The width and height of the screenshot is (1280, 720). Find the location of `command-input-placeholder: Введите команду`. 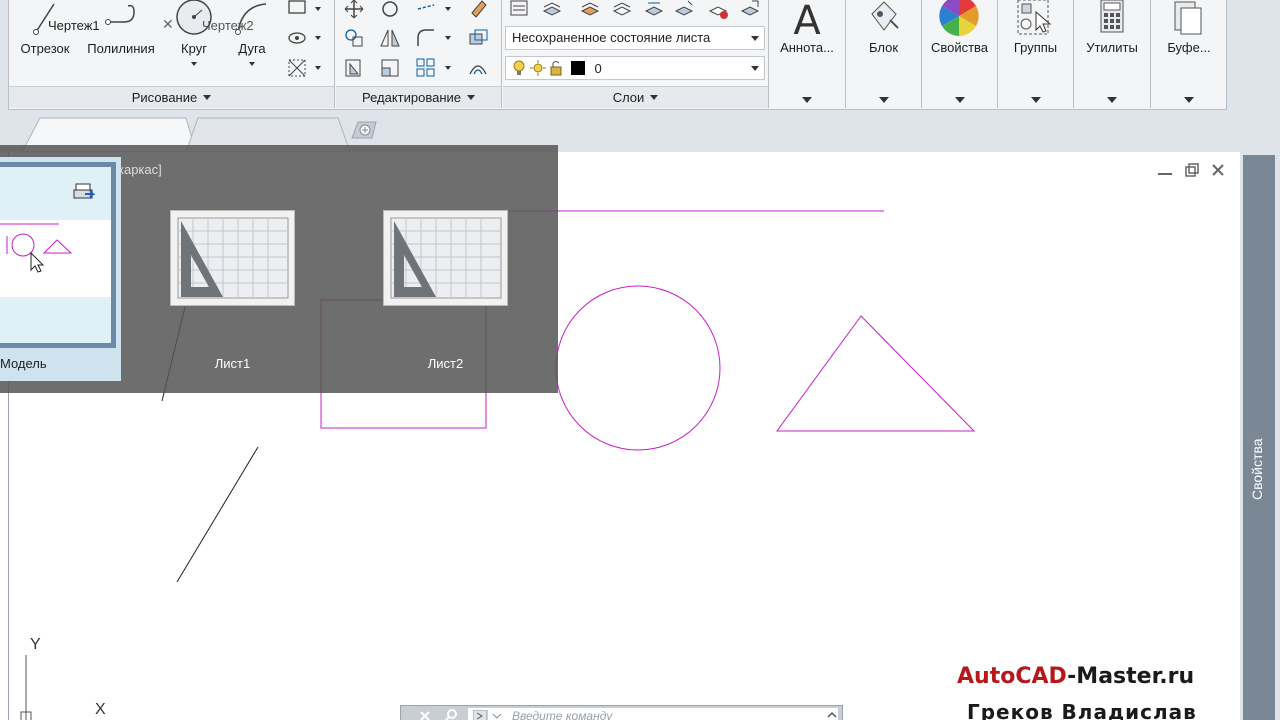

command-input-placeholder: Введите команду is located at coordinates (562, 714).